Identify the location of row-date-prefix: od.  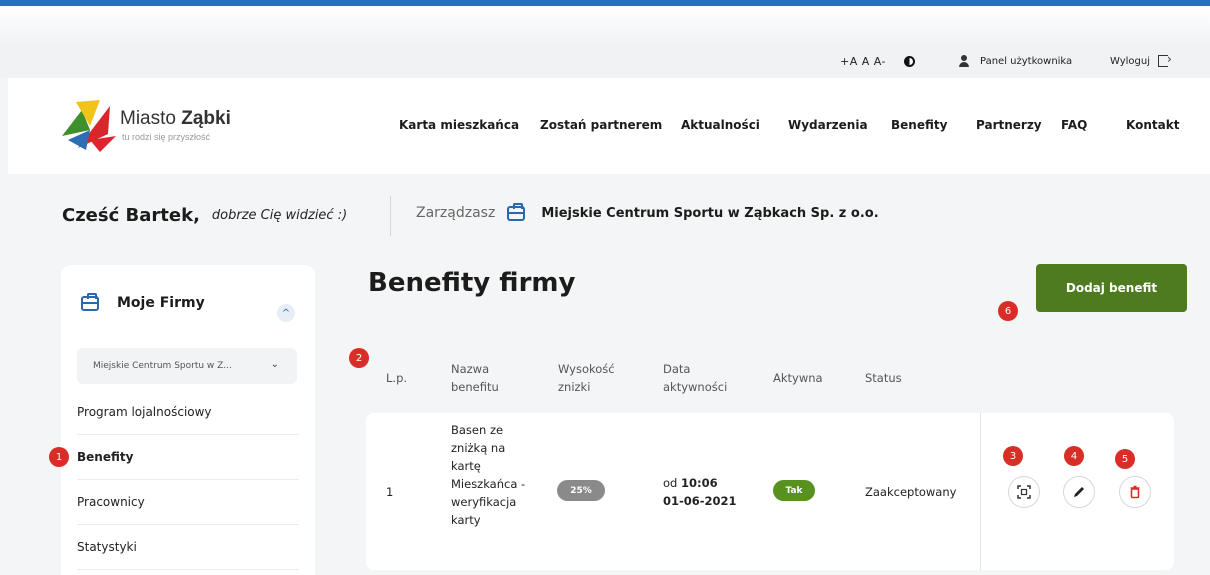
(670, 483).